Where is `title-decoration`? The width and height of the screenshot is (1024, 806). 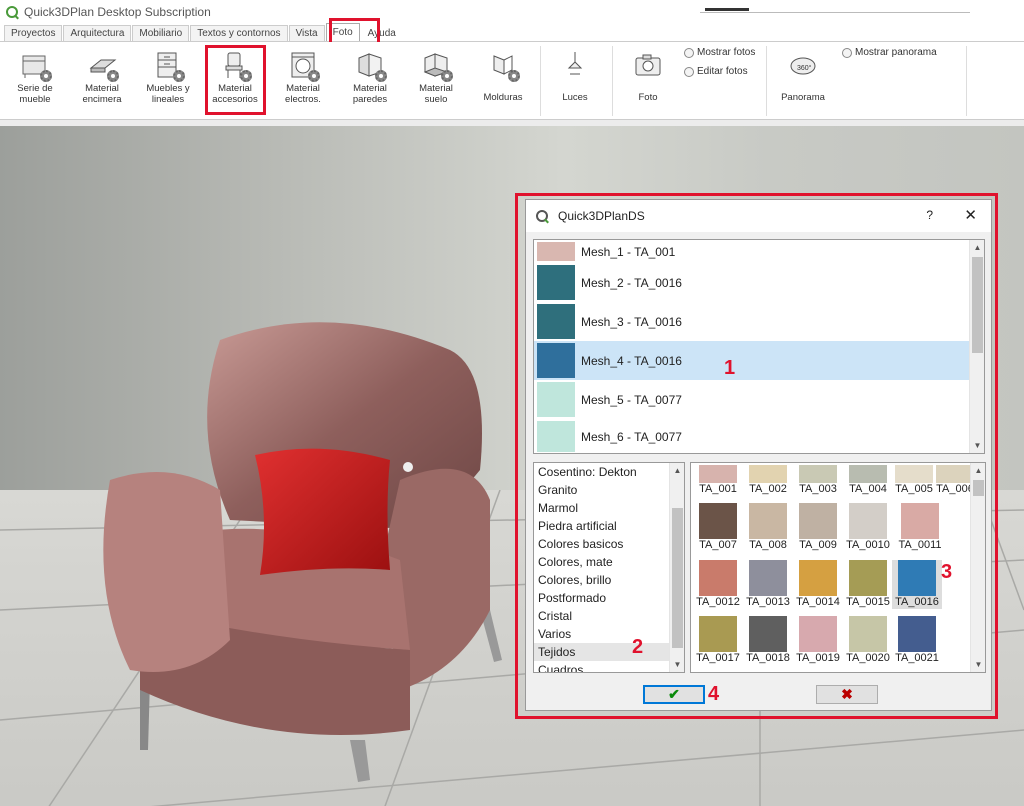
title-decoration is located at coordinates (835, 10).